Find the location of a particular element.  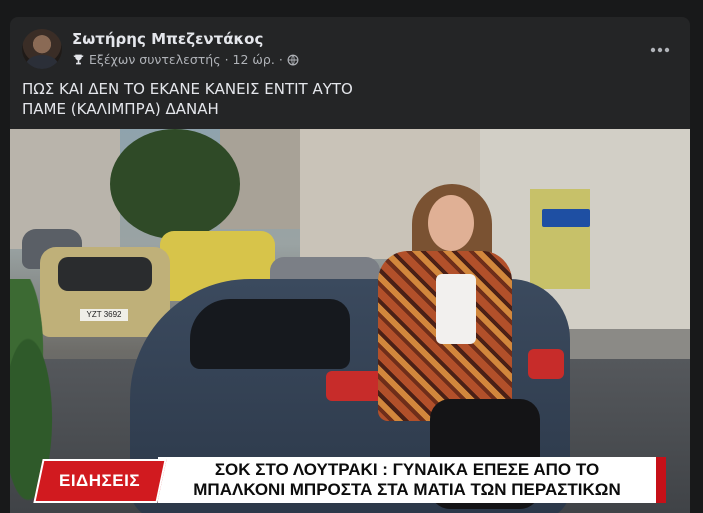

beige-car-window is located at coordinates (105, 274).